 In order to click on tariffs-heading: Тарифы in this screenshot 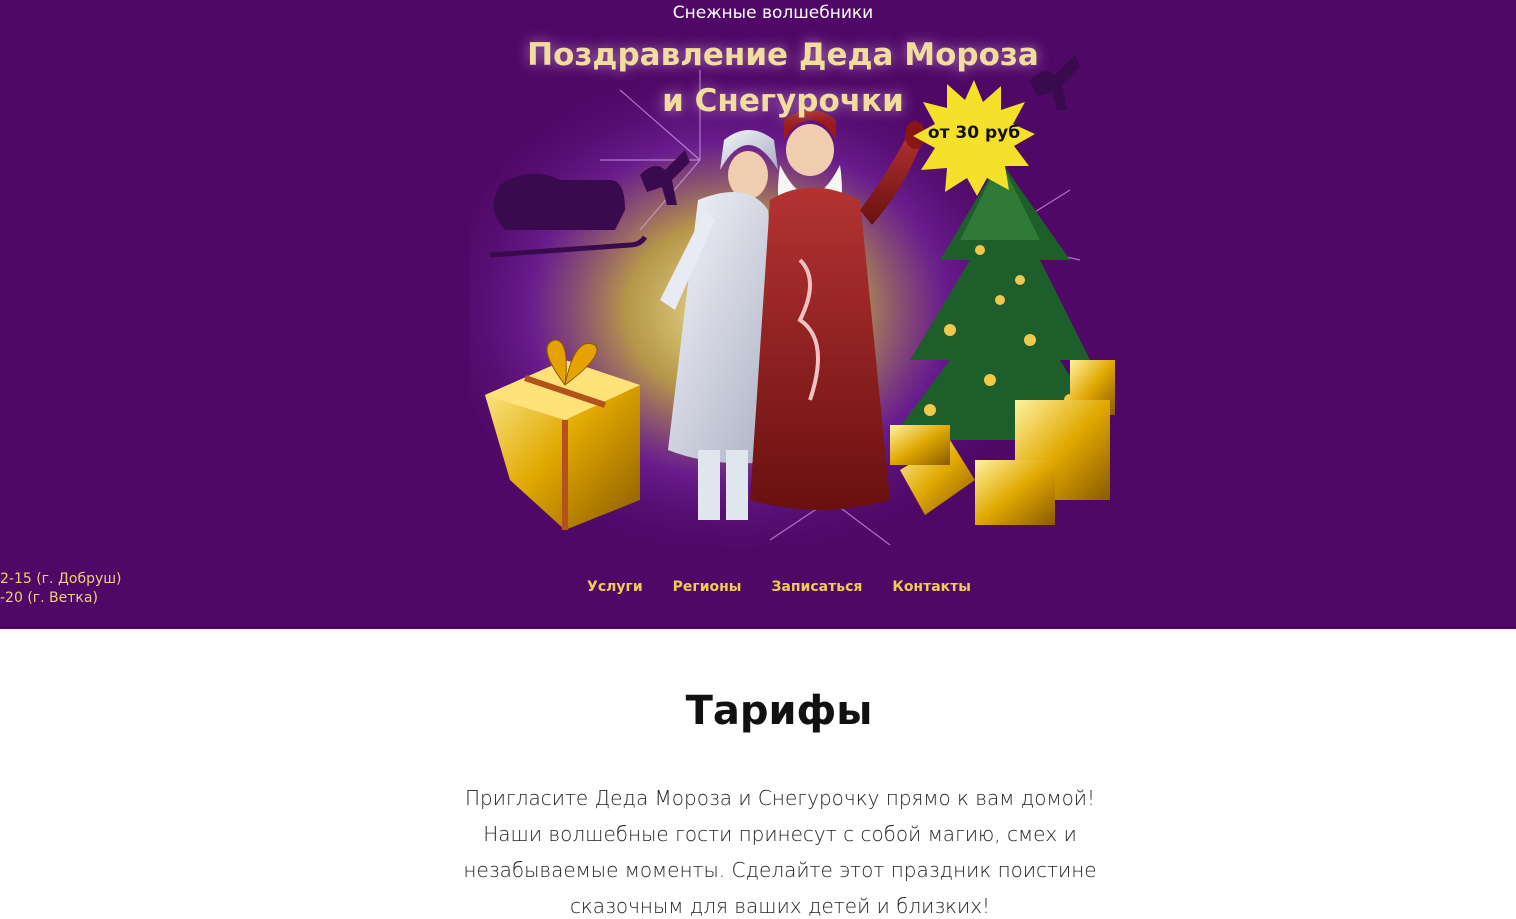, I will do `click(779, 711)`.